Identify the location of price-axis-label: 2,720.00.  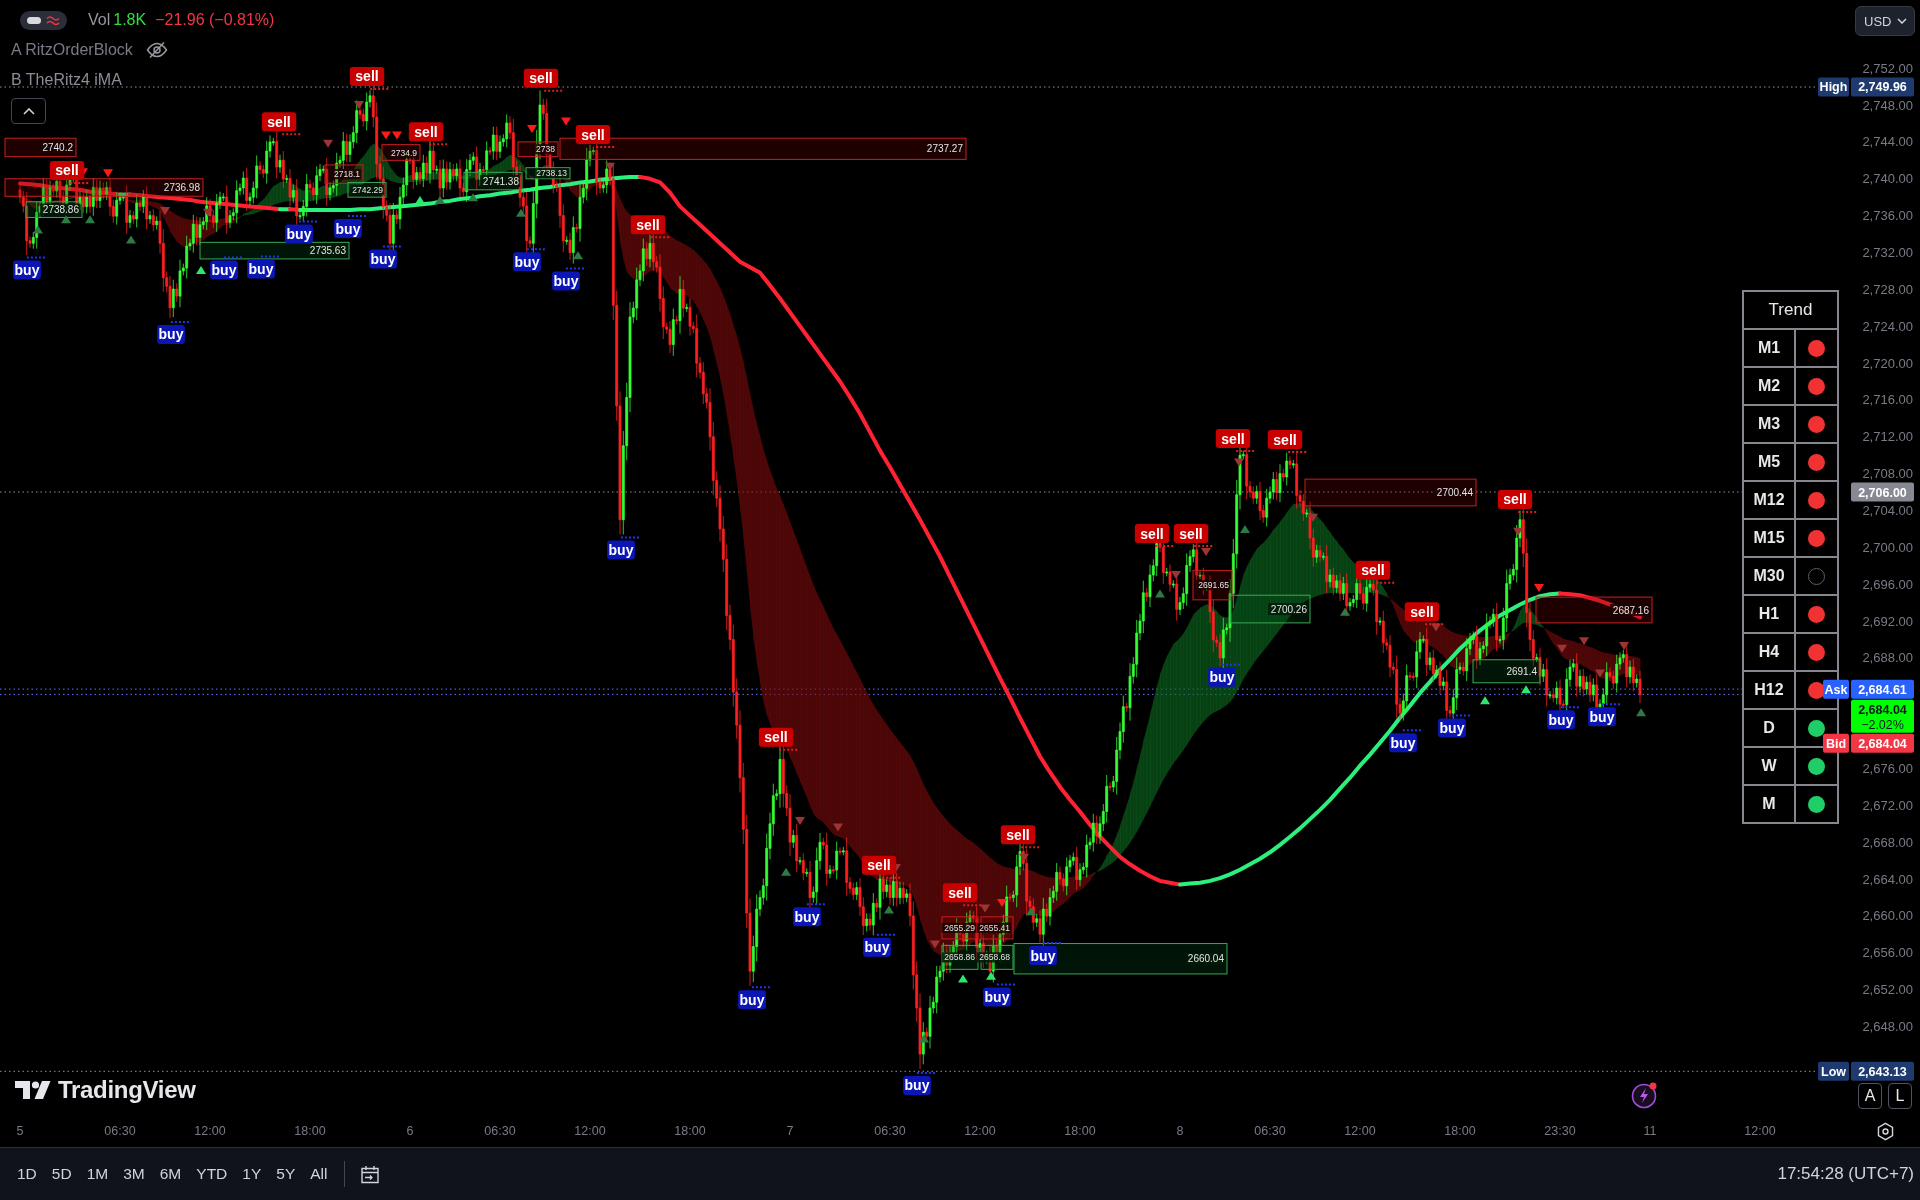
(1887, 363).